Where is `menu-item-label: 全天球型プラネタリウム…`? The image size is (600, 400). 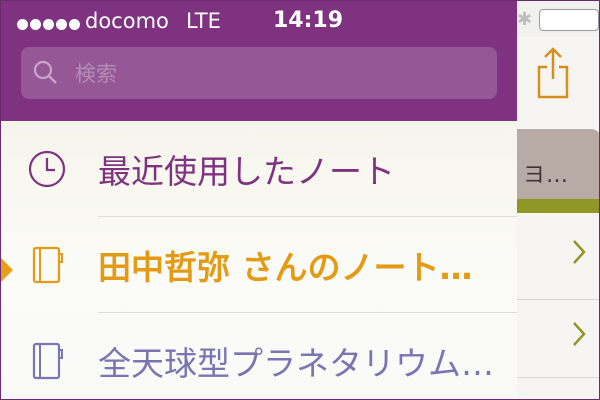 menu-item-label: 全天球型プラネタリウム… is located at coordinates (296, 363).